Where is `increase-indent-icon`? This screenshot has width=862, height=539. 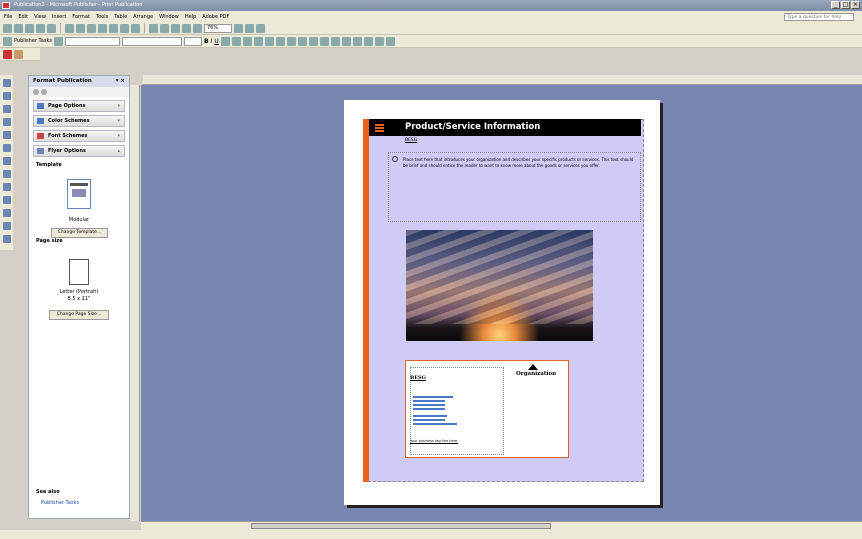
increase-indent-icon is located at coordinates (302, 41).